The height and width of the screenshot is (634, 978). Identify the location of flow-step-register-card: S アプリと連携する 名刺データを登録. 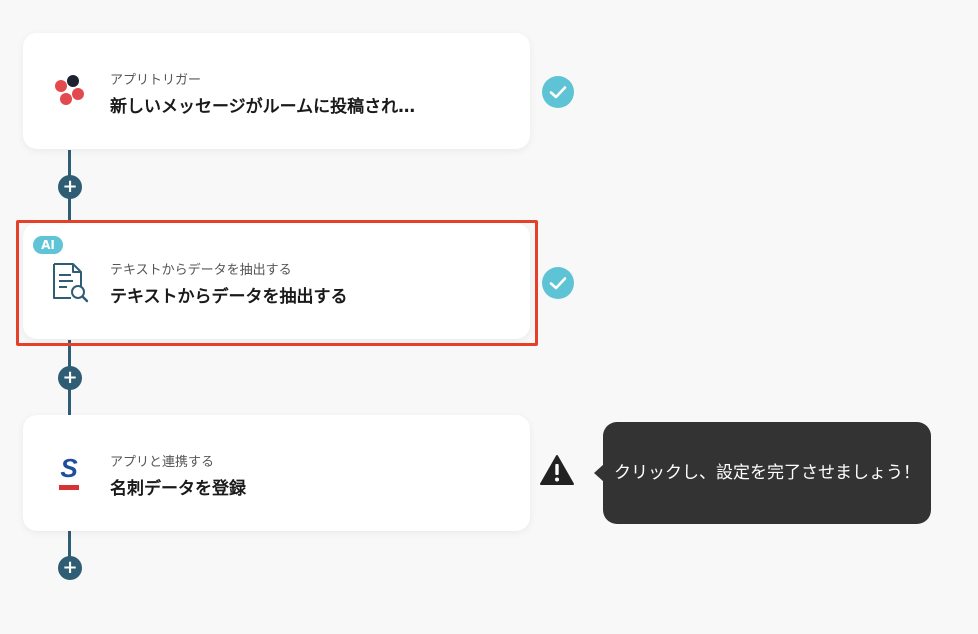
(276, 473).